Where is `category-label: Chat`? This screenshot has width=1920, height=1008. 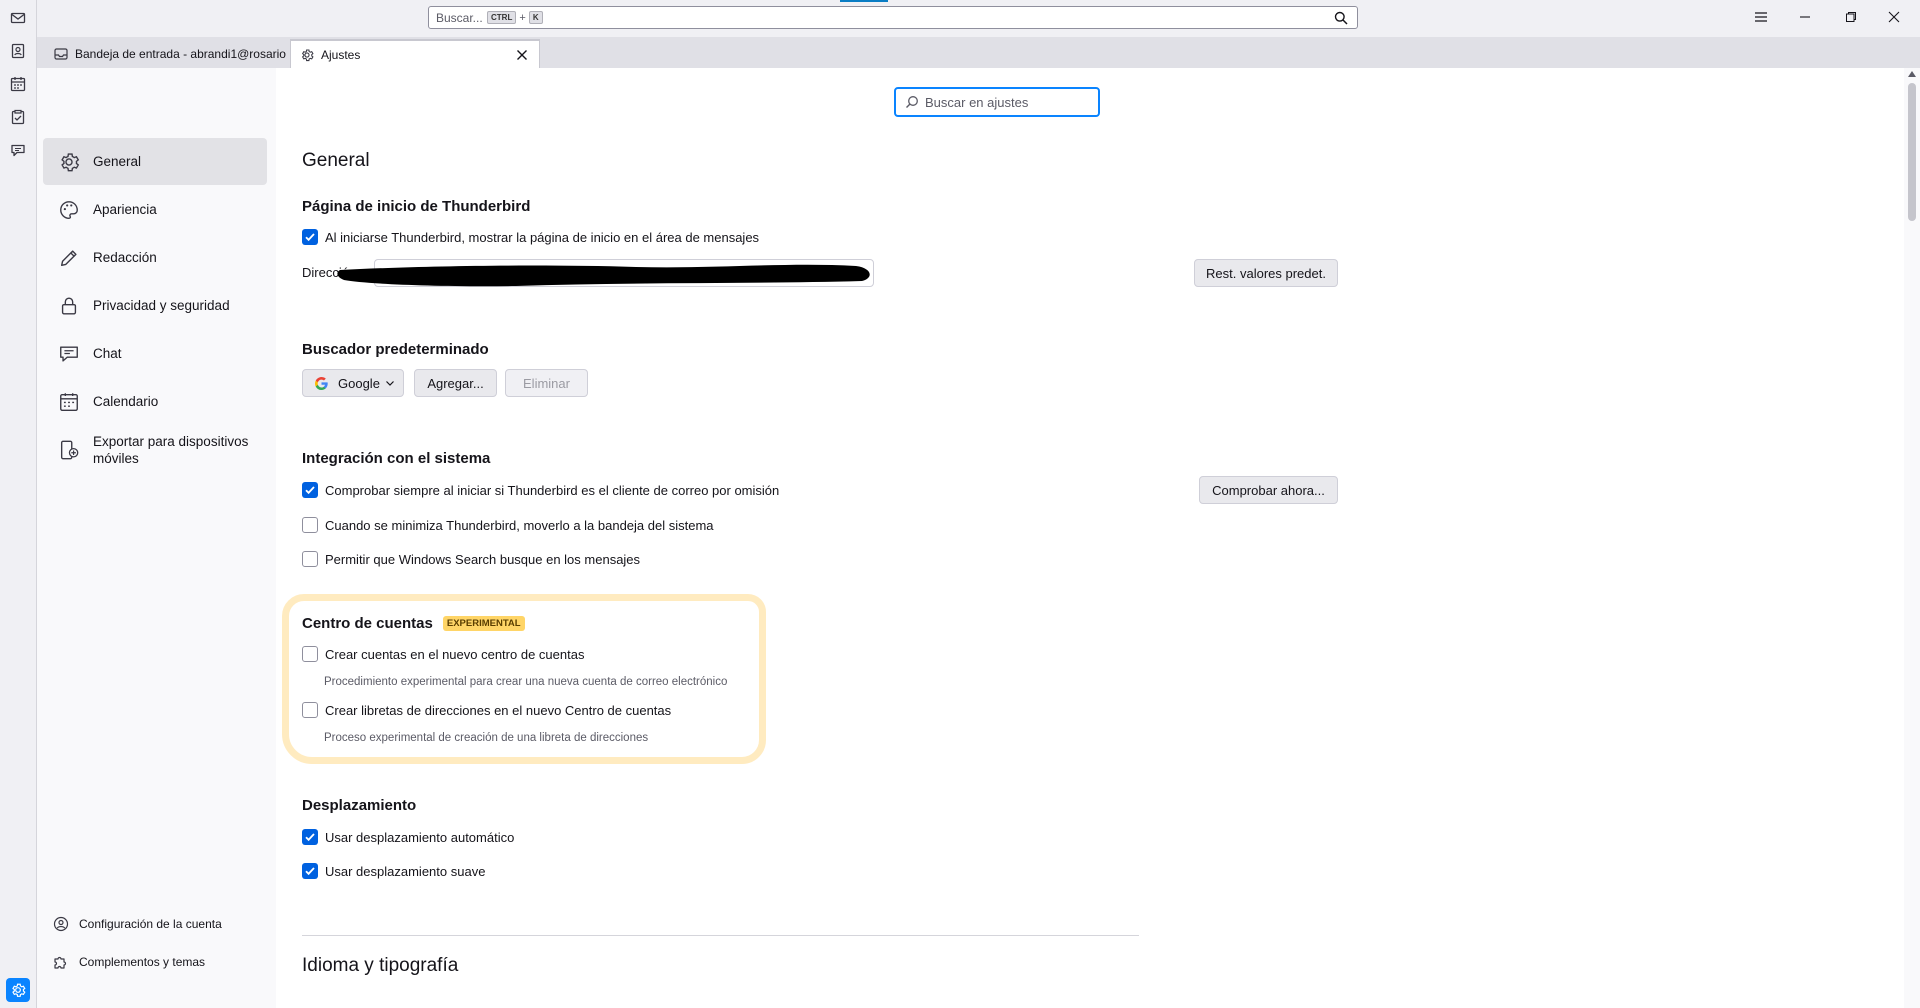 category-label: Chat is located at coordinates (107, 353).